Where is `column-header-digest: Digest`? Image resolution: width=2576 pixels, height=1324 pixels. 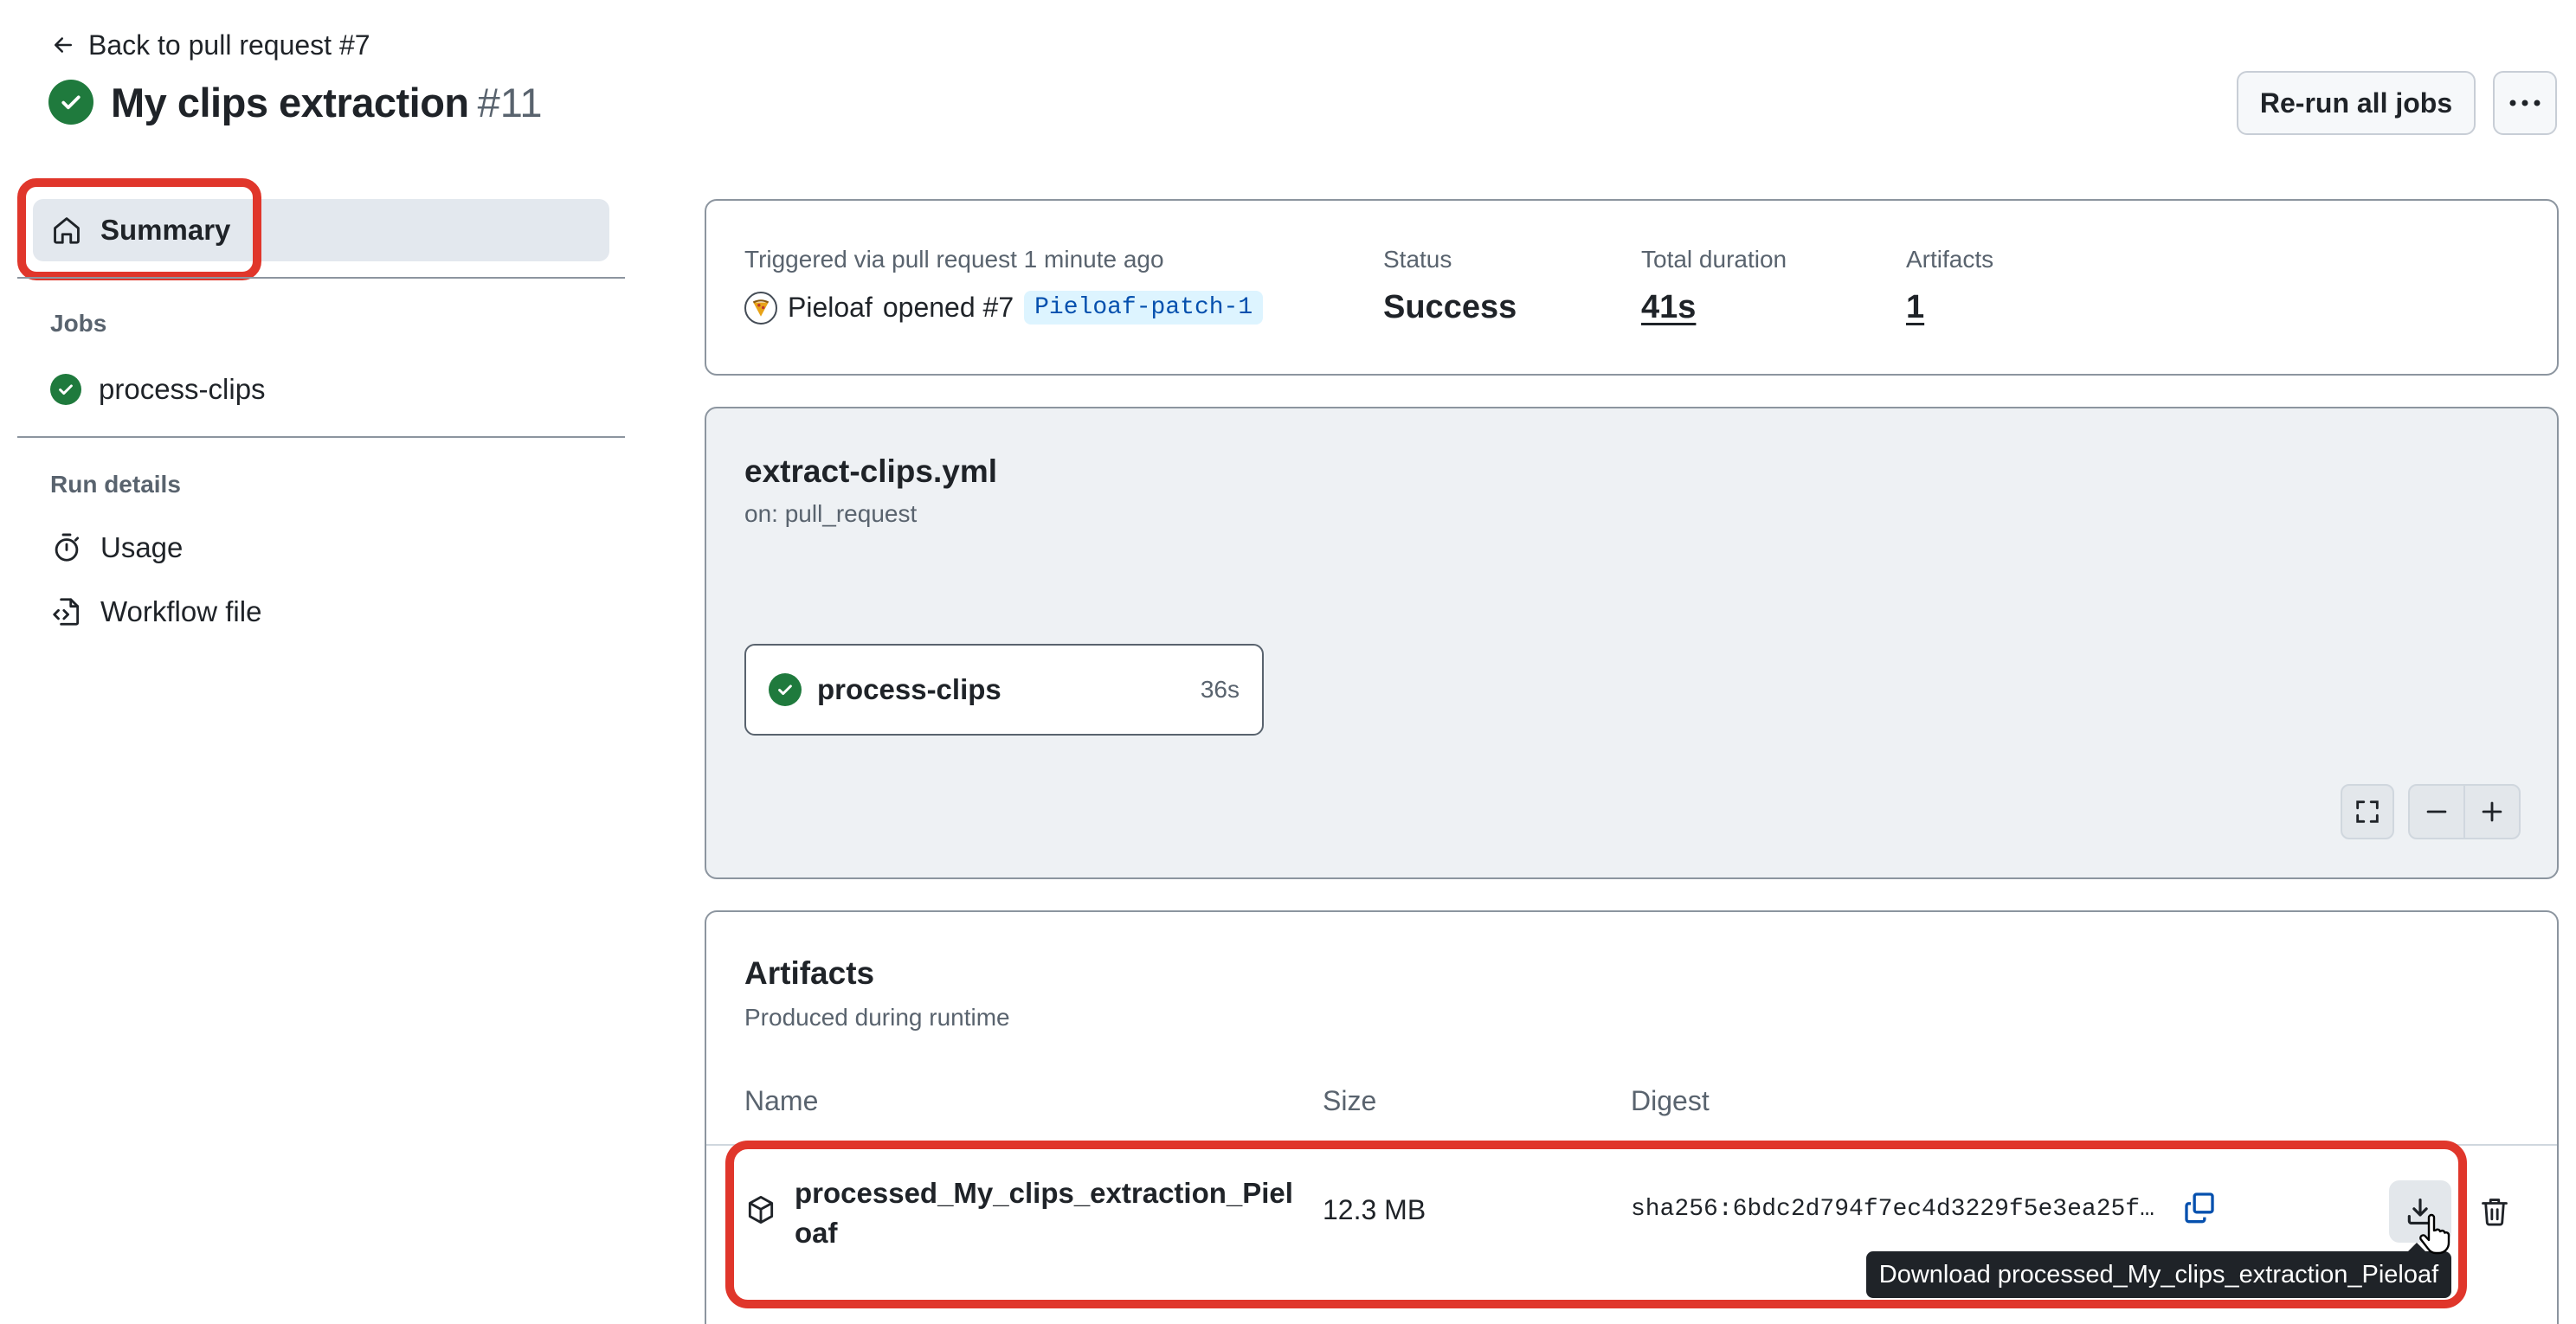
column-header-digest: Digest is located at coordinates (1670, 1100).